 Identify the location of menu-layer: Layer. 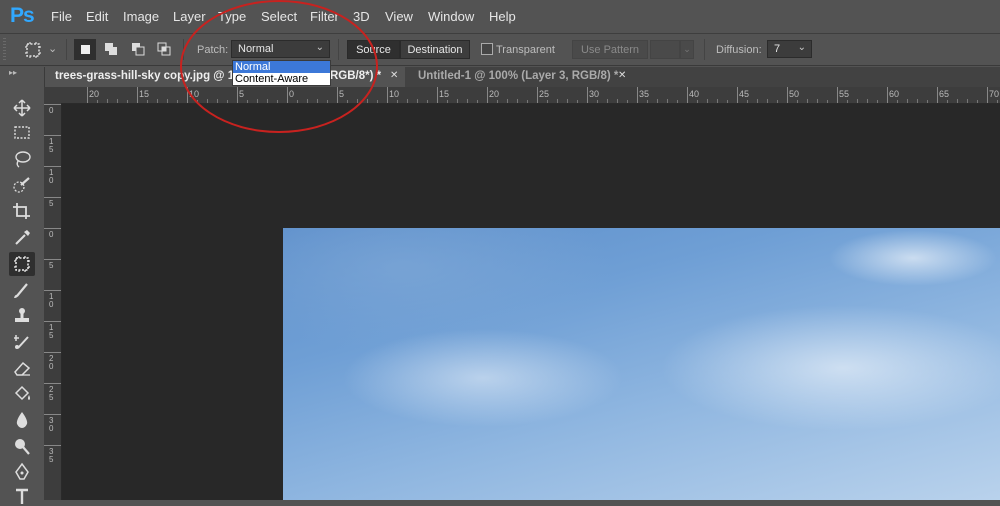
(189, 16).